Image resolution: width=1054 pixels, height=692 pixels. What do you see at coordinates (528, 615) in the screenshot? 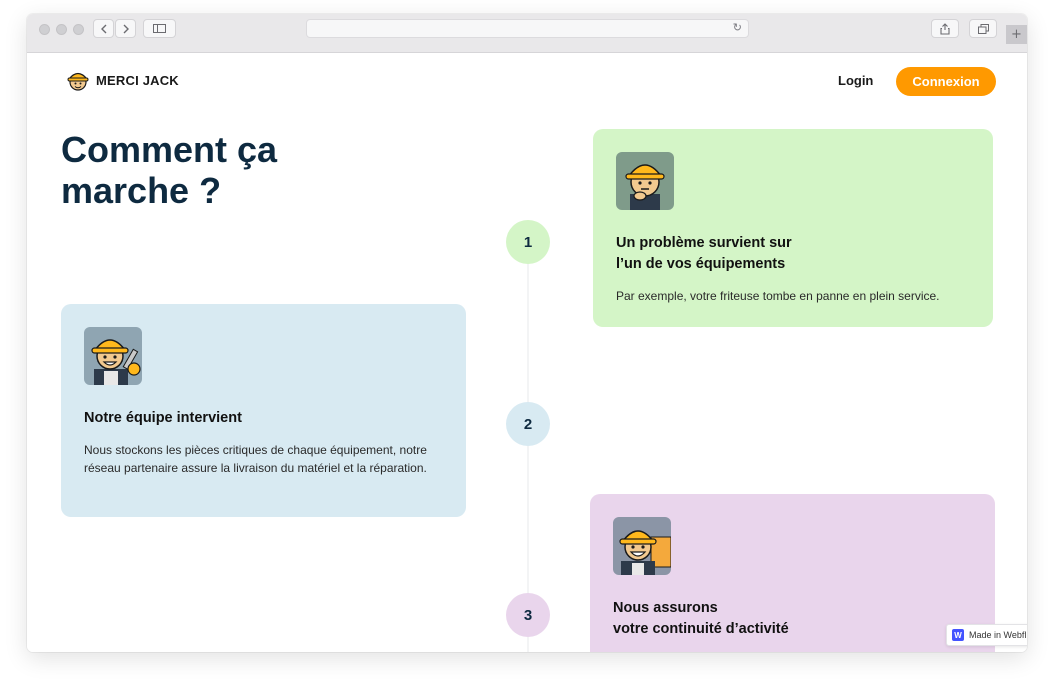
I see `step-badge-3: 3` at bounding box center [528, 615].